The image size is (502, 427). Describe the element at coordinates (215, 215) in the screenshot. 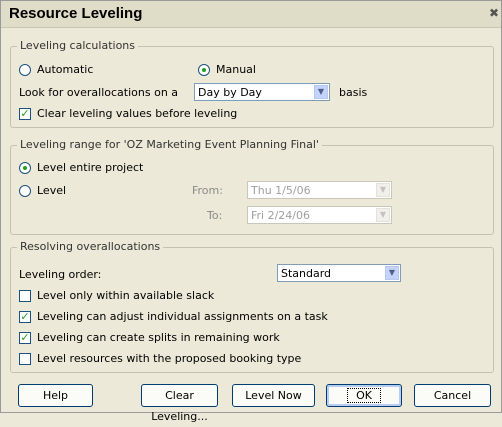

I see `to-label: To:` at that location.